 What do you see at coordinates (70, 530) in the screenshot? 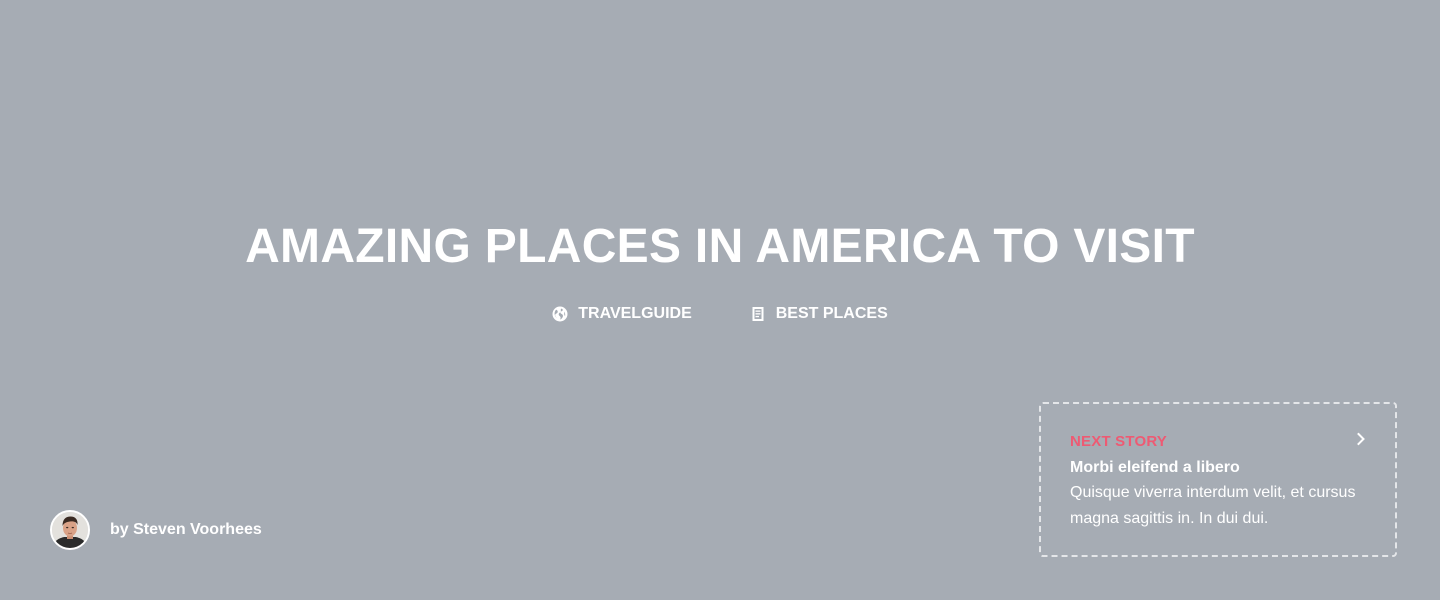
I see `author-avatar` at bounding box center [70, 530].